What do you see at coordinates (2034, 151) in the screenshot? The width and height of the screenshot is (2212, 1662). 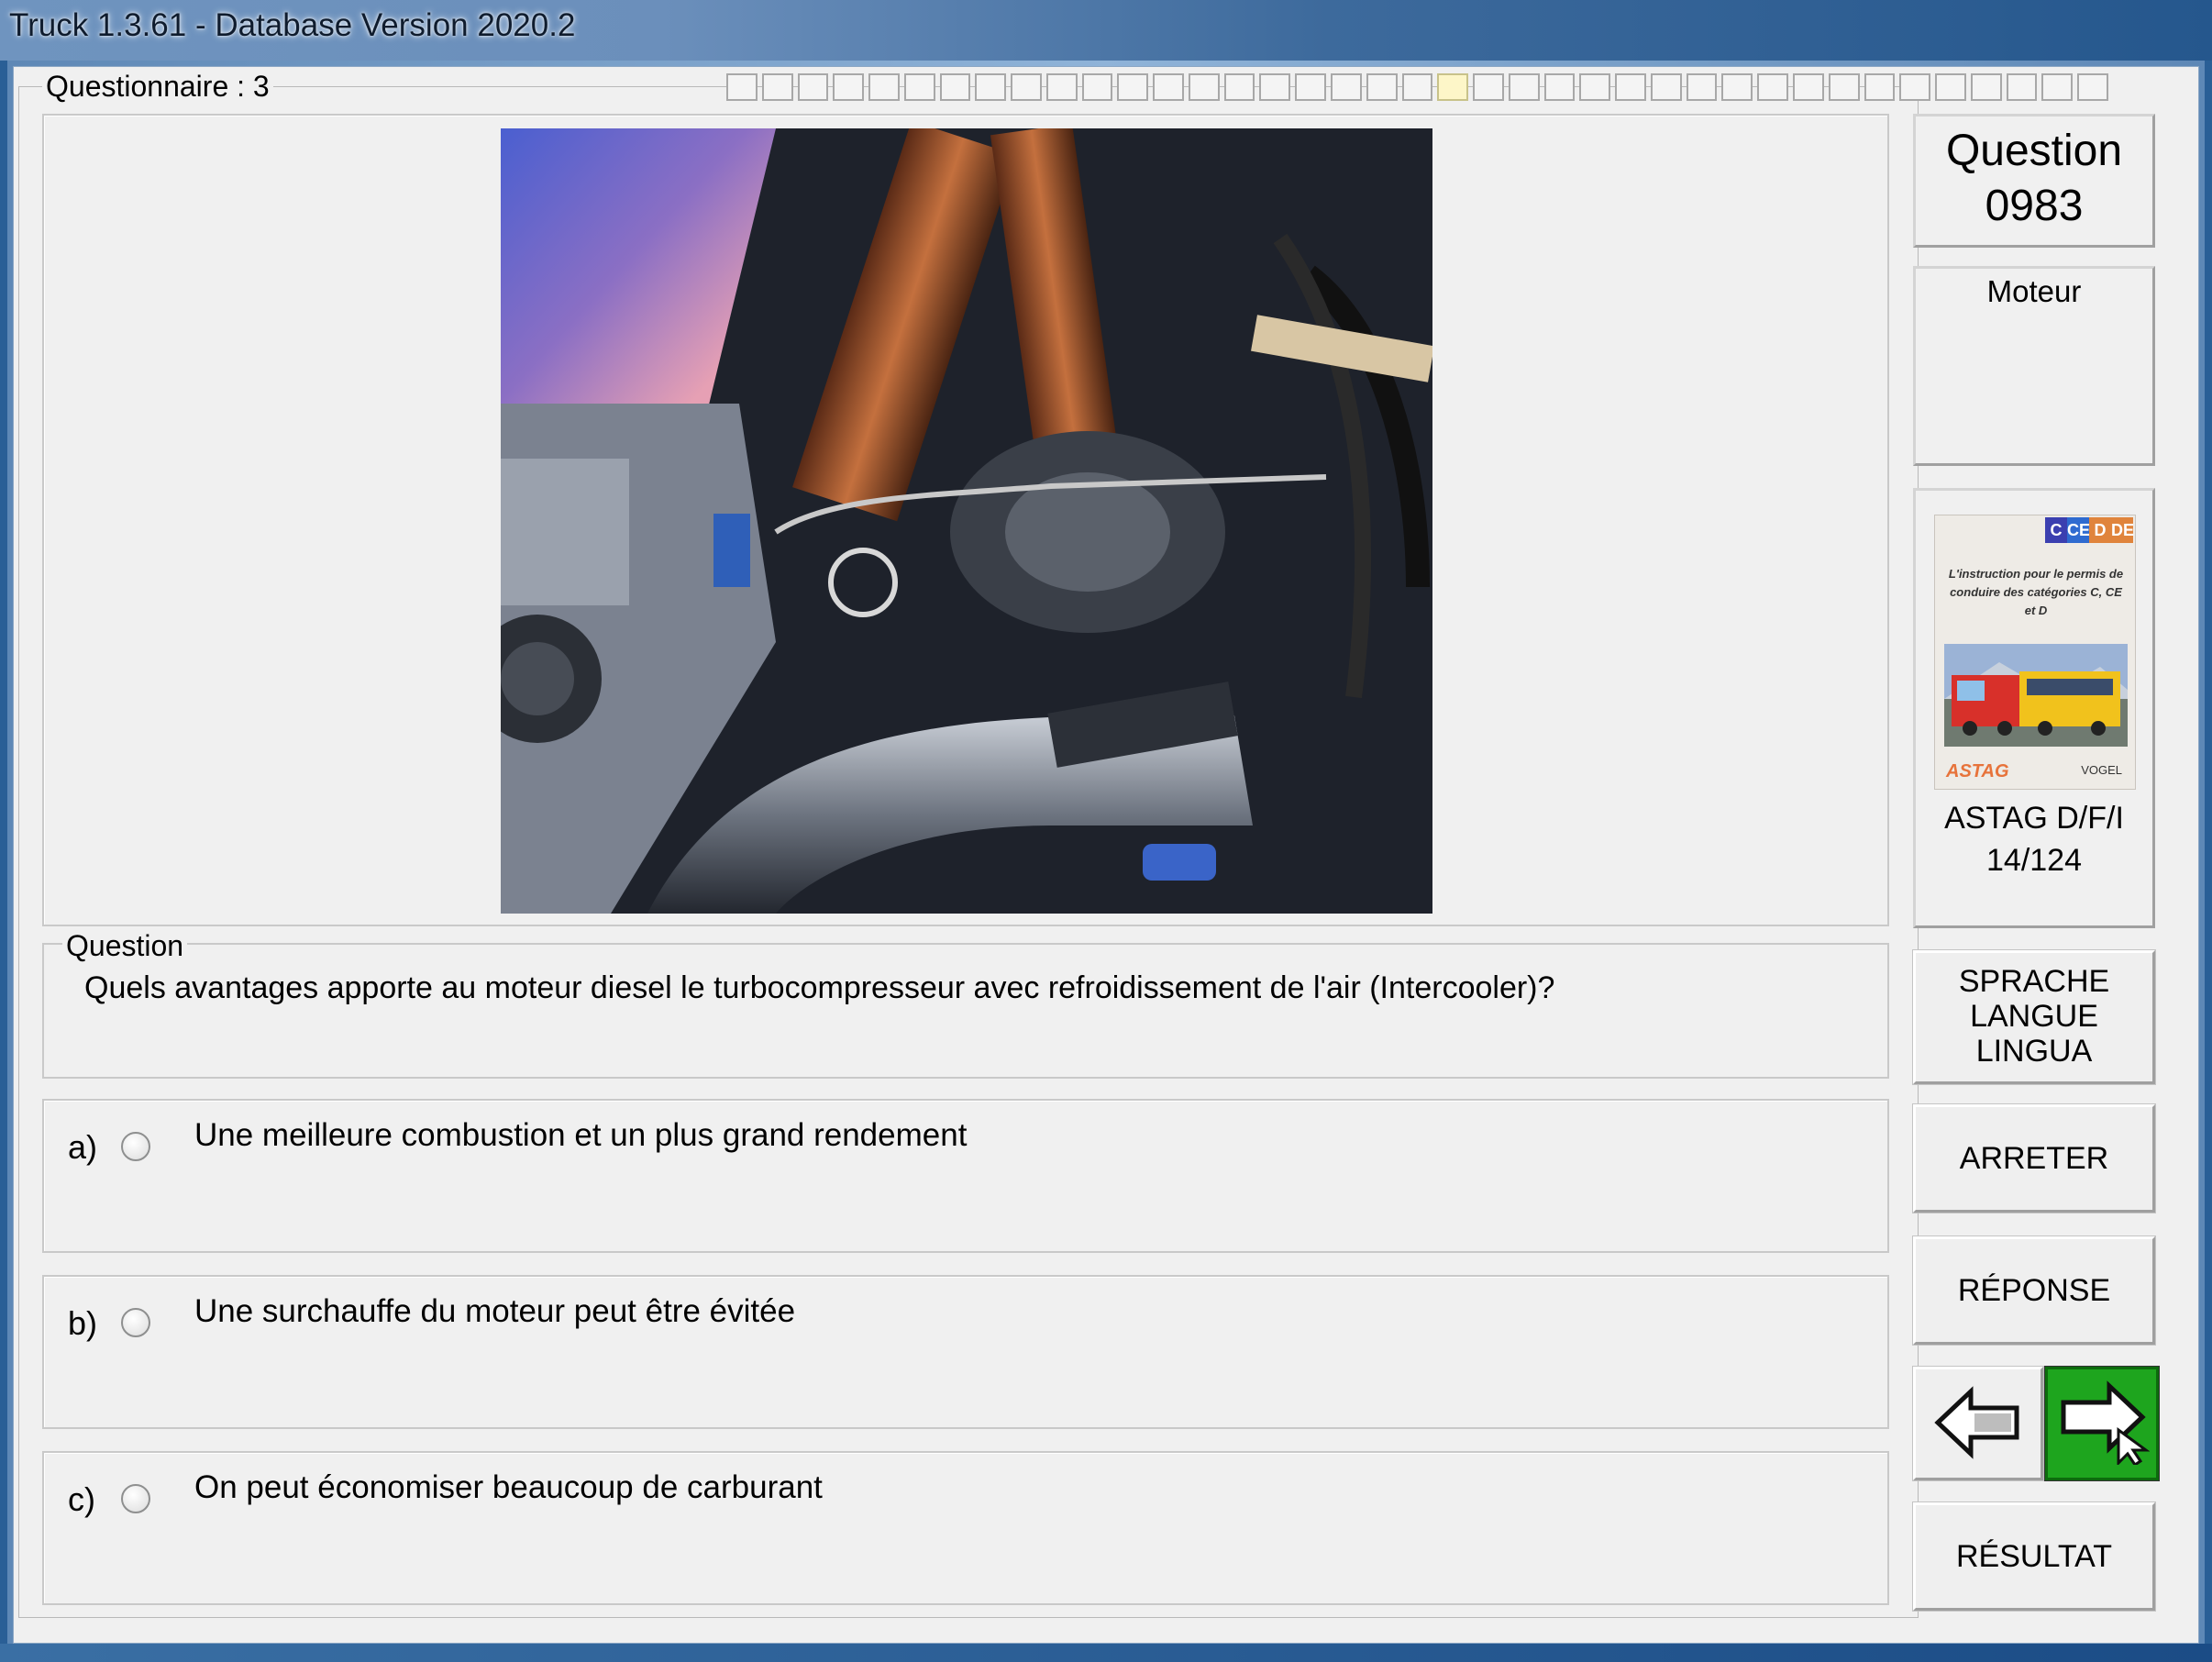 I see `question-number-label: Question` at bounding box center [2034, 151].